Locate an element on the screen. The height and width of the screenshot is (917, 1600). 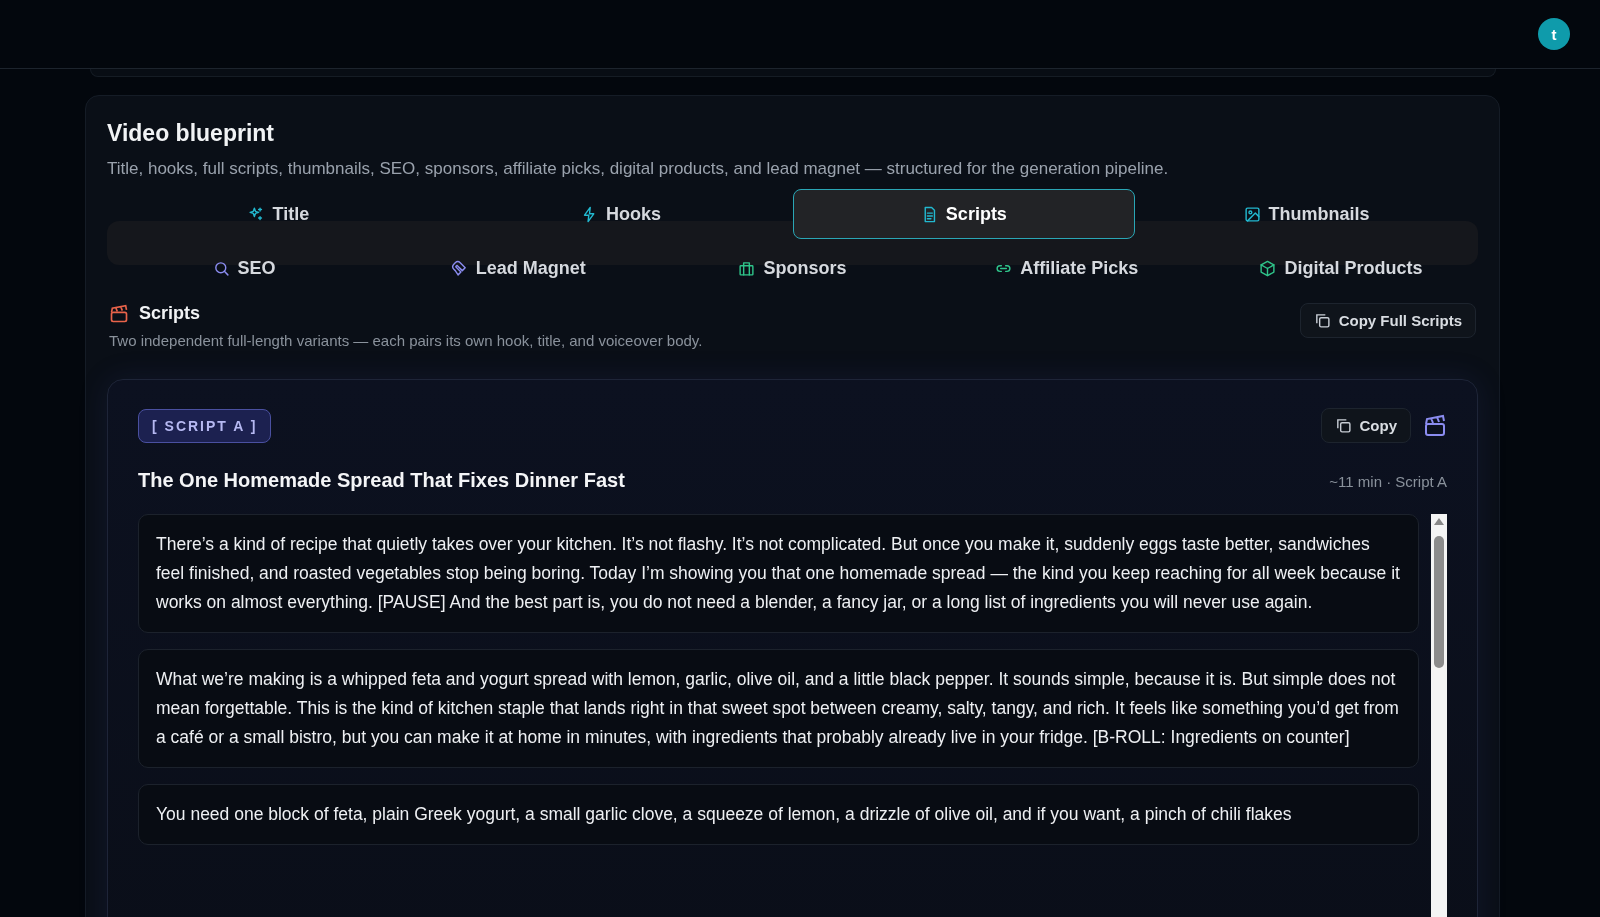
card-subtitle: Title, hooks, full scripts, thumbnails, SEO, sponsors, affiliate picks, digital products, and lead magnet — structured for the generation pipeline. is located at coordinates (638, 169).